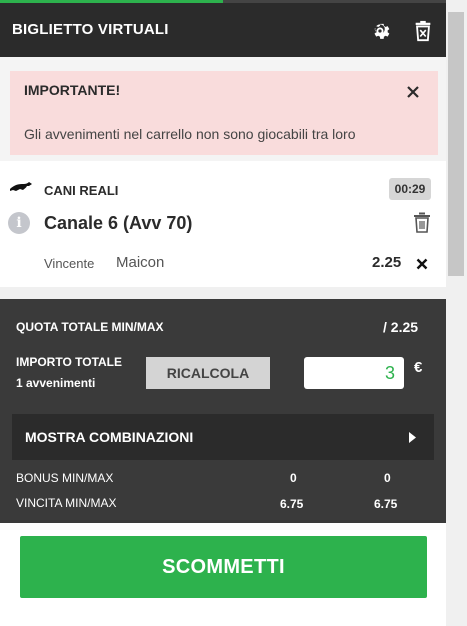 The image size is (467, 626). Describe the element at coordinates (387, 478) in the screenshot. I see `bonus-max: 0` at that location.